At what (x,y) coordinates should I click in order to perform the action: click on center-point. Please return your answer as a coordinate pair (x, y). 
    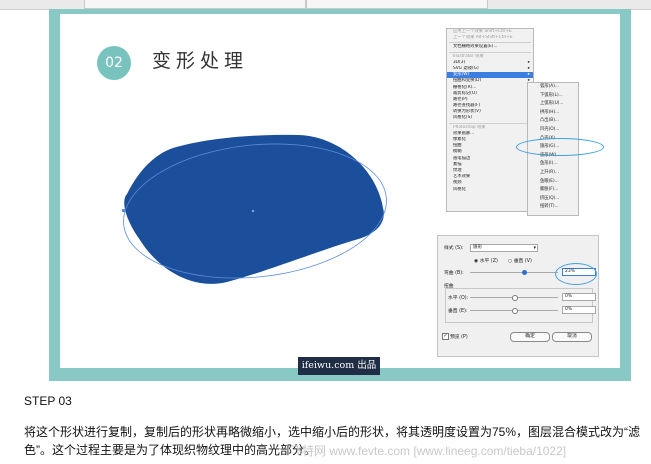
    Looking at the image, I should click on (253, 211).